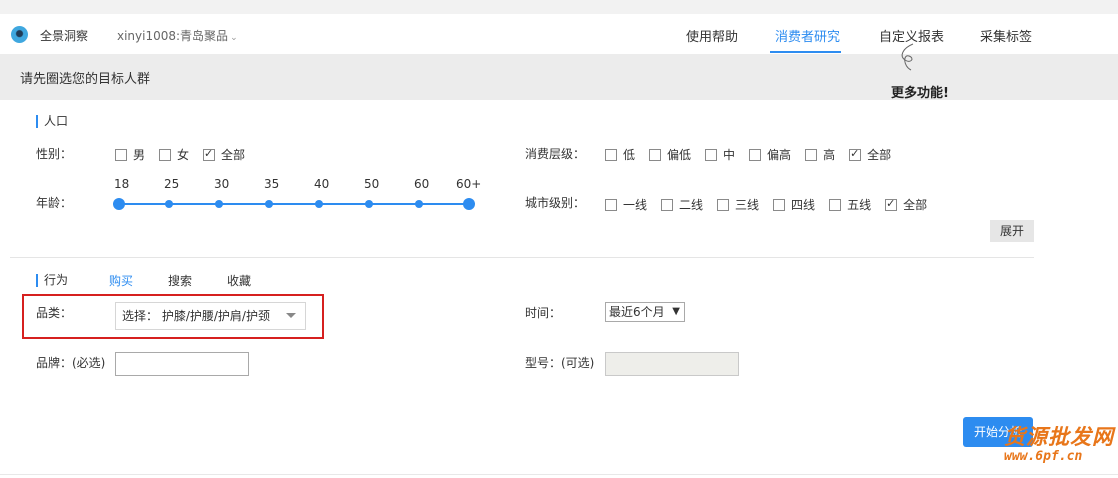  I want to click on tab-favorite: 收藏, so click(239, 280).